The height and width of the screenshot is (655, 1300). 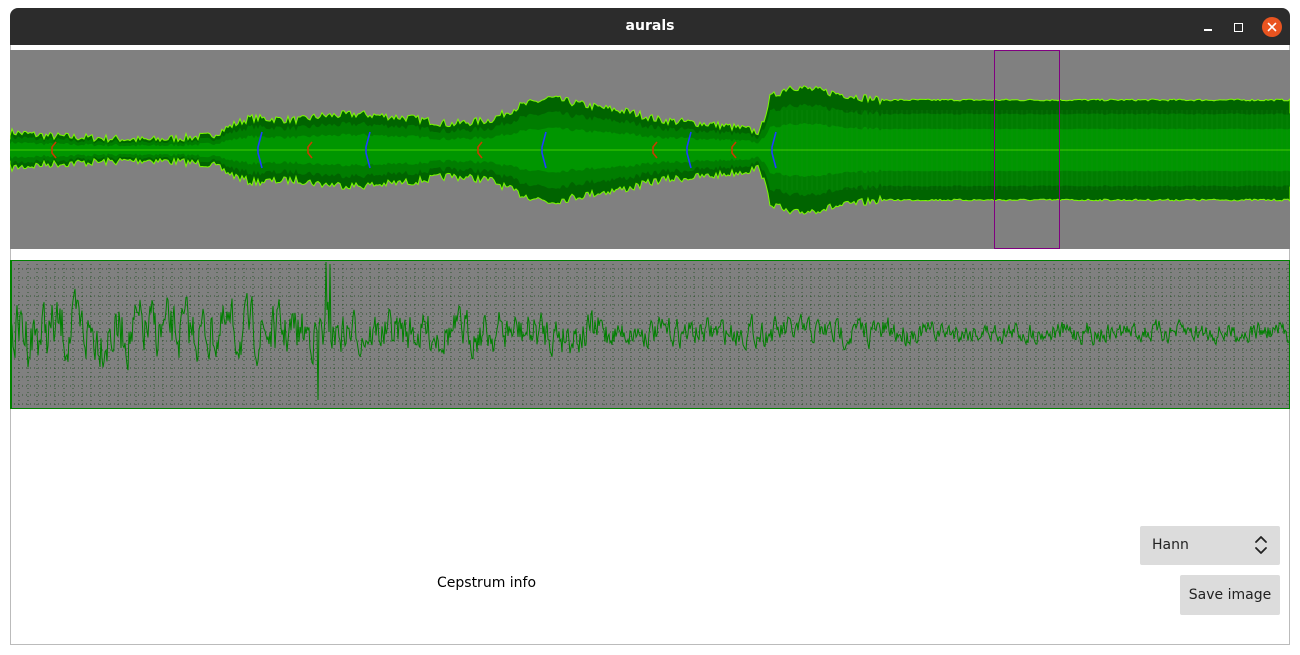 I want to click on window-title: aurals, so click(x=650, y=26).